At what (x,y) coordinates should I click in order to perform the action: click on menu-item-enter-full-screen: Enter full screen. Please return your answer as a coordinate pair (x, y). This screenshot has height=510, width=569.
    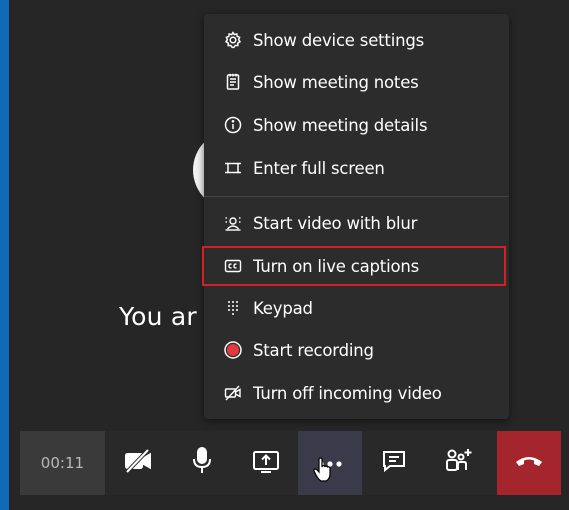
    Looking at the image, I should click on (356, 168).